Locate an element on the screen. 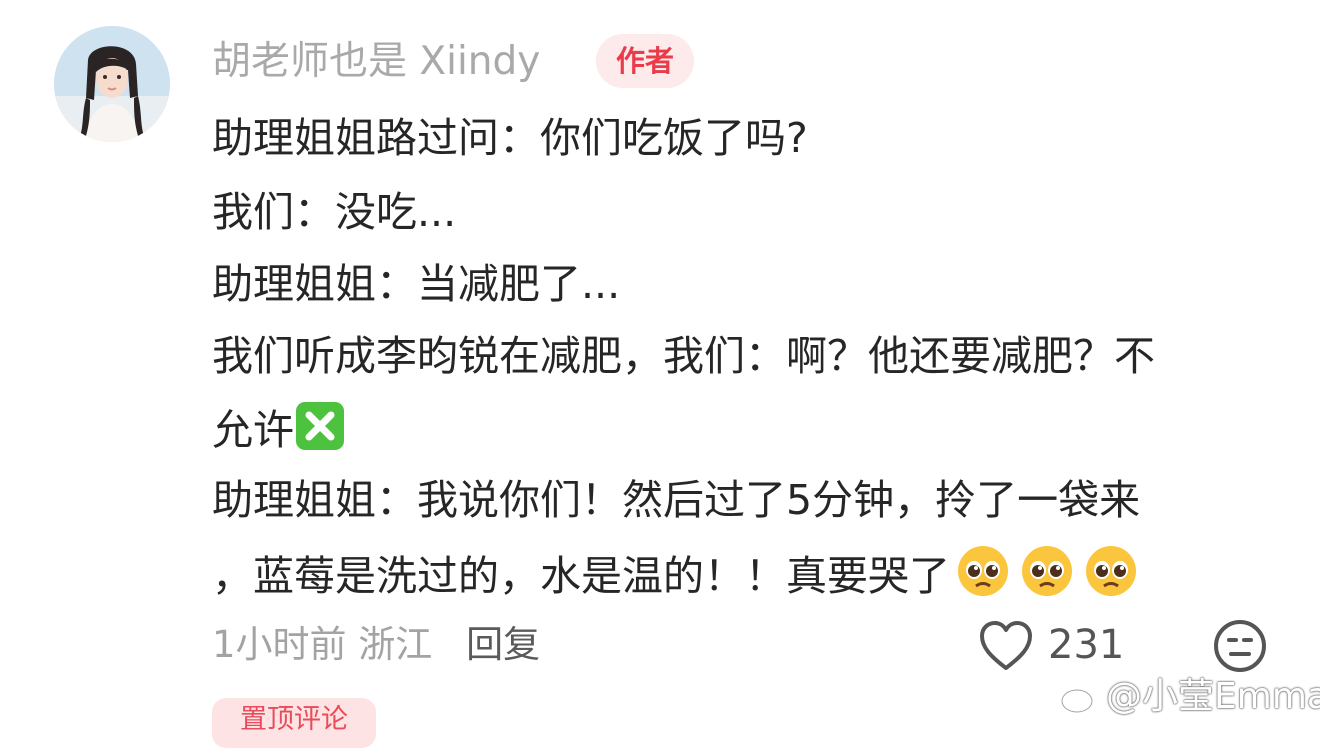 Image resolution: width=1320 pixels, height=748 pixels. like-count: 231 is located at coordinates (1086, 645).